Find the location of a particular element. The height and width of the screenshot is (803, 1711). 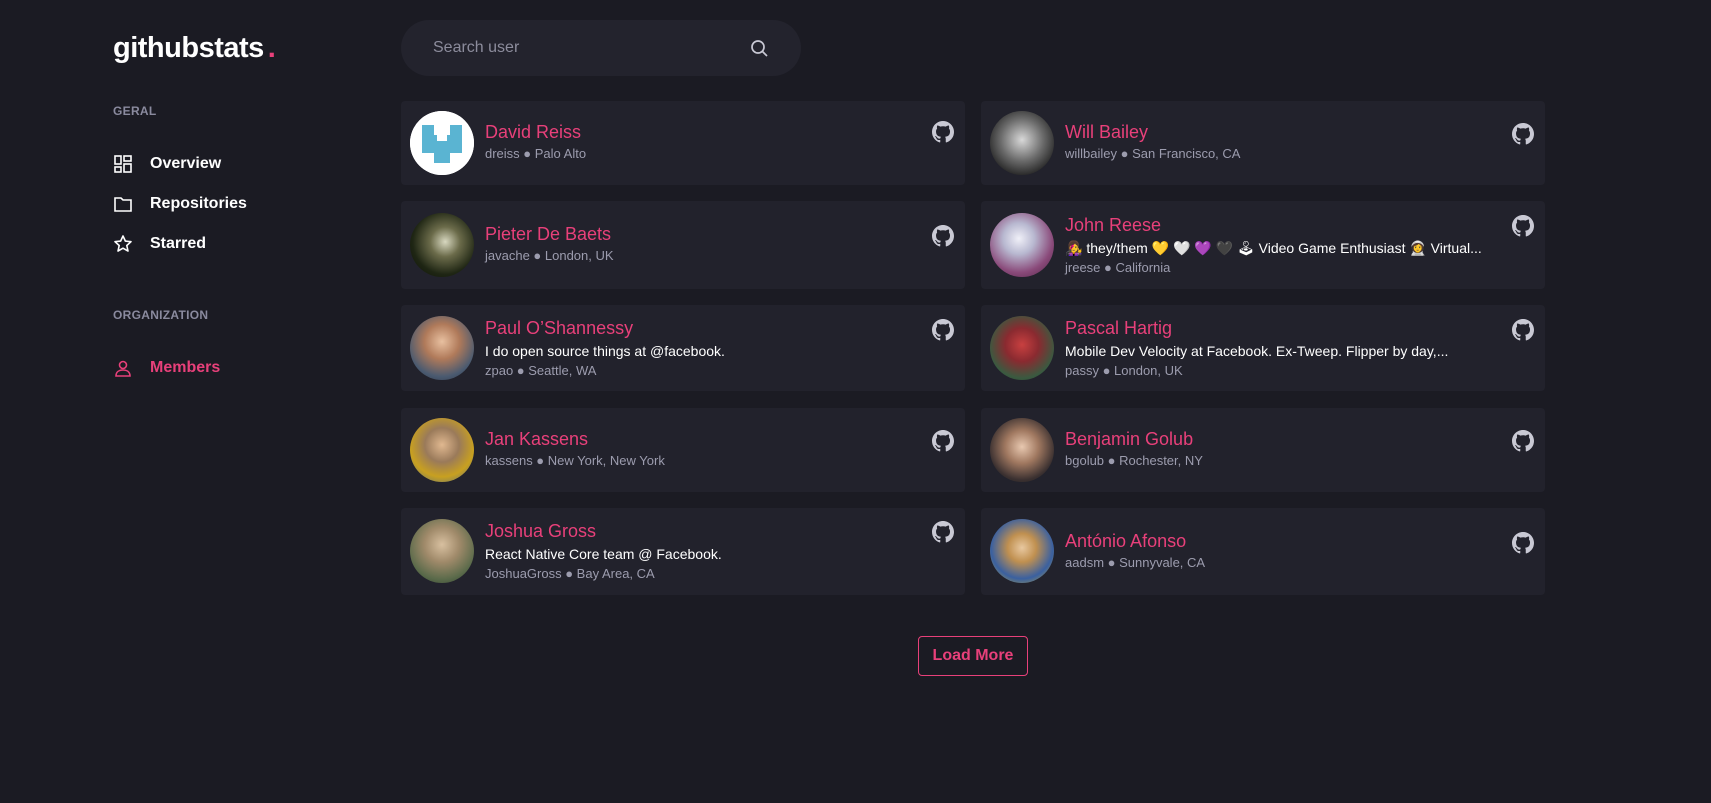

member-card: Benjamin Golub bgolub ● Rochester, NY is located at coordinates (1263, 450).